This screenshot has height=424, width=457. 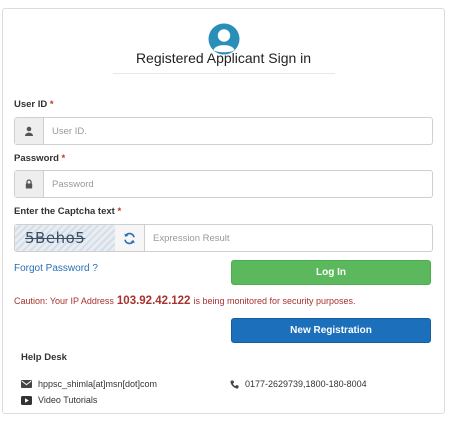 I want to click on login-button: Log In, so click(x=331, y=272).